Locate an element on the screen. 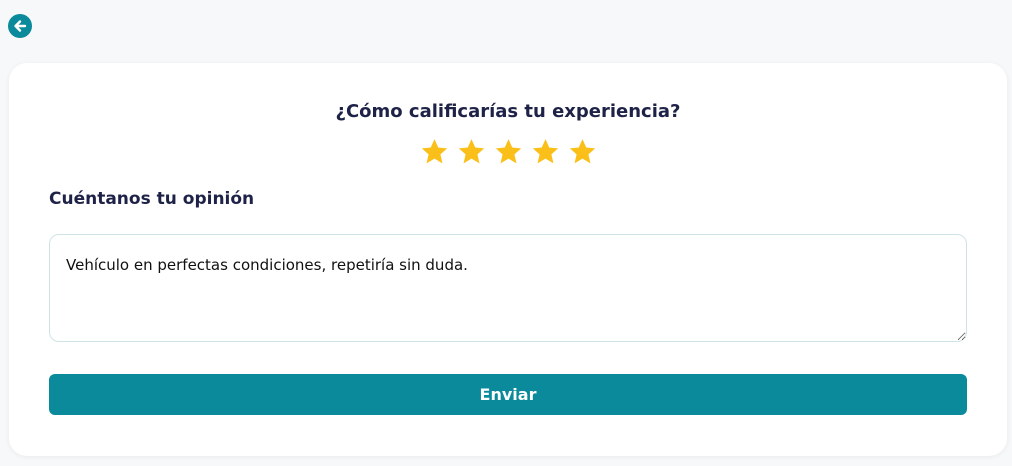 Image resolution: width=1012 pixels, height=466 pixels. arrow-left-icon is located at coordinates (20, 26).